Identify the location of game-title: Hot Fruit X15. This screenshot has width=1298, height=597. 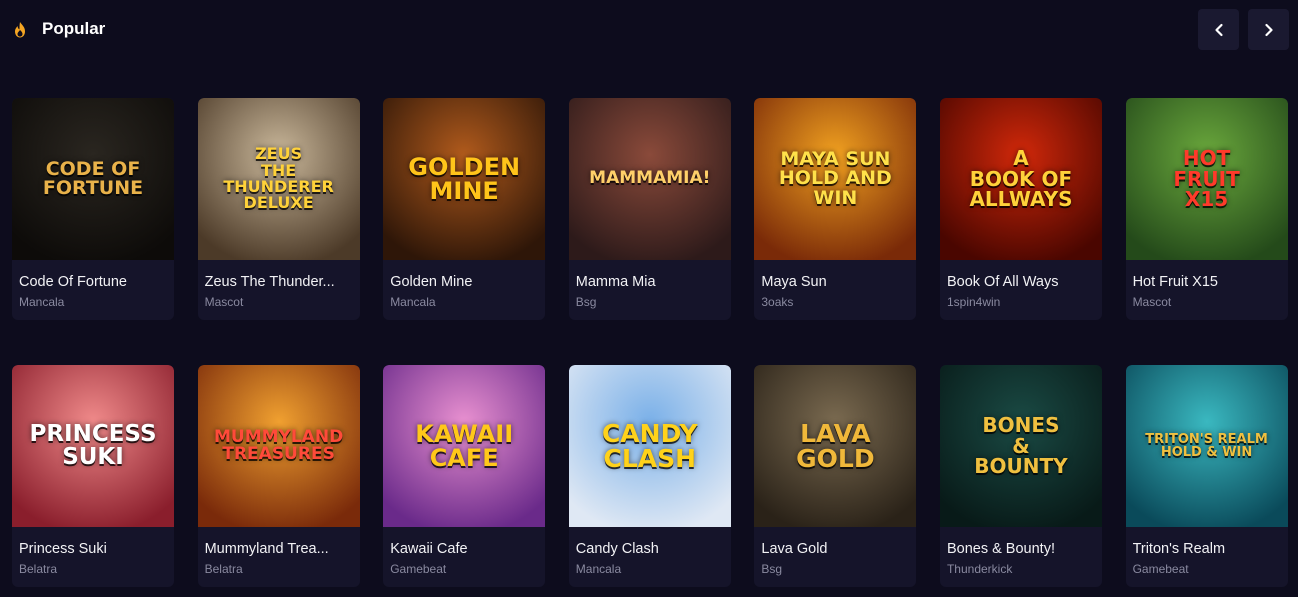
(1207, 282).